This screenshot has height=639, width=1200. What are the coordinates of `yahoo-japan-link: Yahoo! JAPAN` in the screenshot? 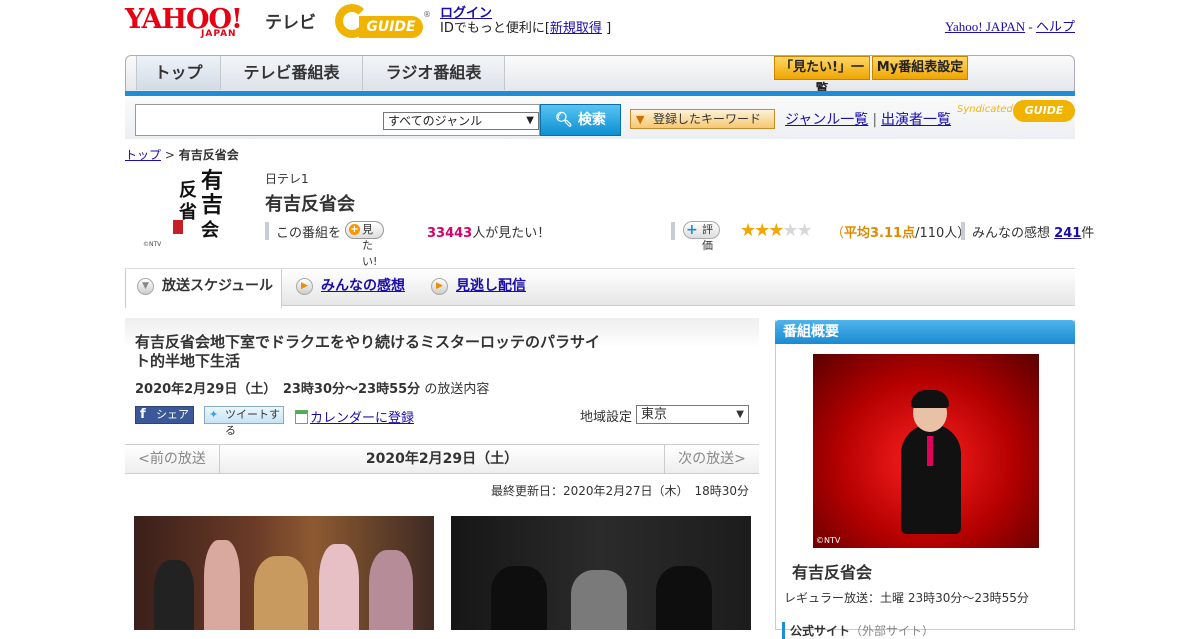 It's located at (985, 26).